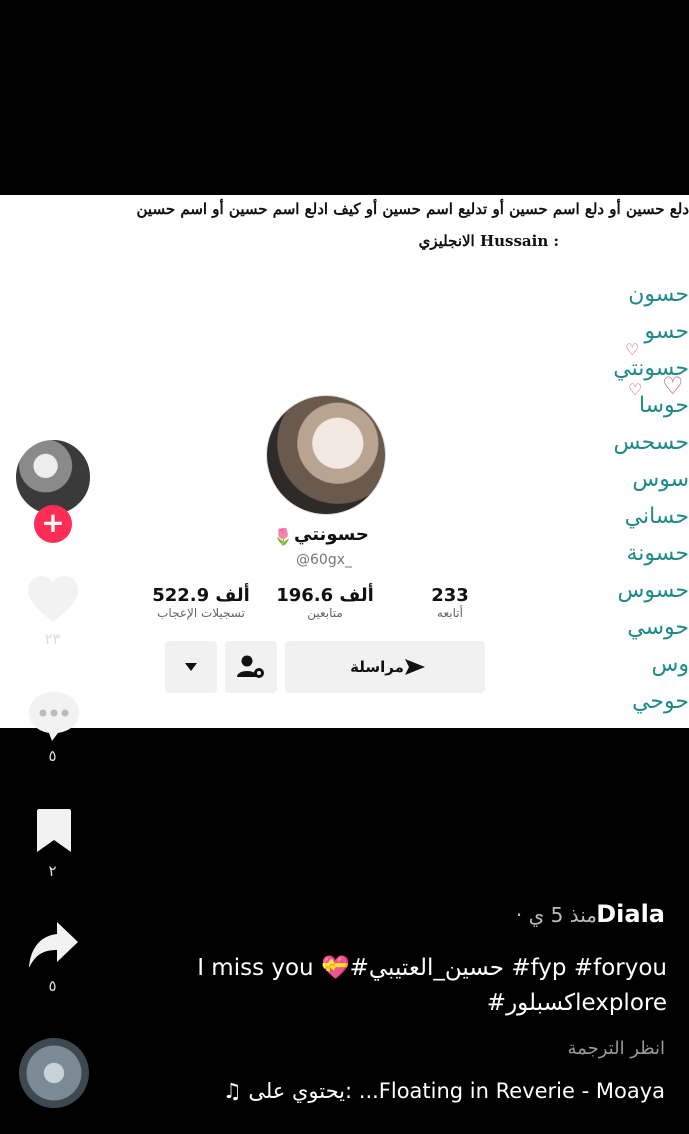 Image resolution: width=689 pixels, height=1134 pixels. Describe the element at coordinates (616, 1048) in the screenshot. I see `see-translation-link: انظر الترجمة` at that location.